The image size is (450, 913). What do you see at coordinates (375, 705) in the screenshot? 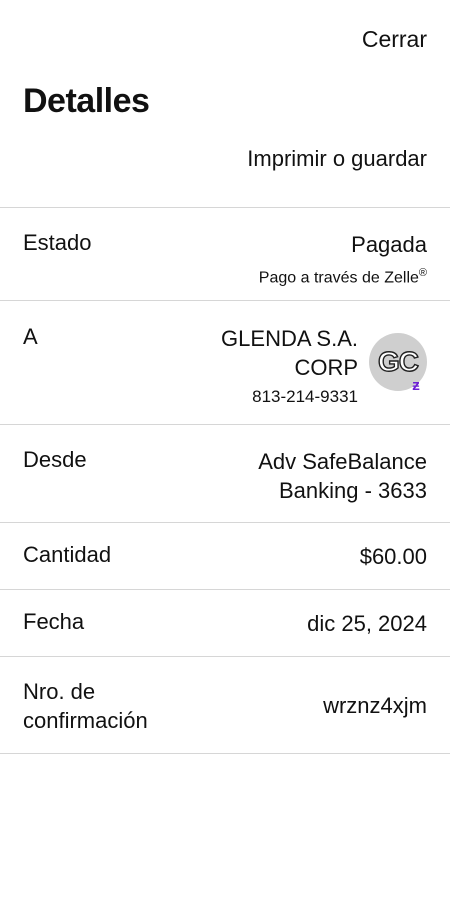
I see `confirmation-value: wrznz4xjm` at bounding box center [375, 705].